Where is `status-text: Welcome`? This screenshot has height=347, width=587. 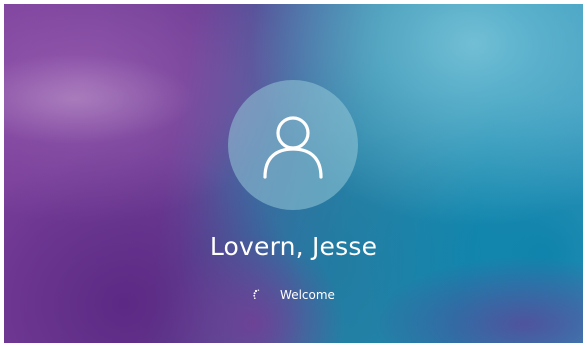 status-text: Welcome is located at coordinates (307, 295).